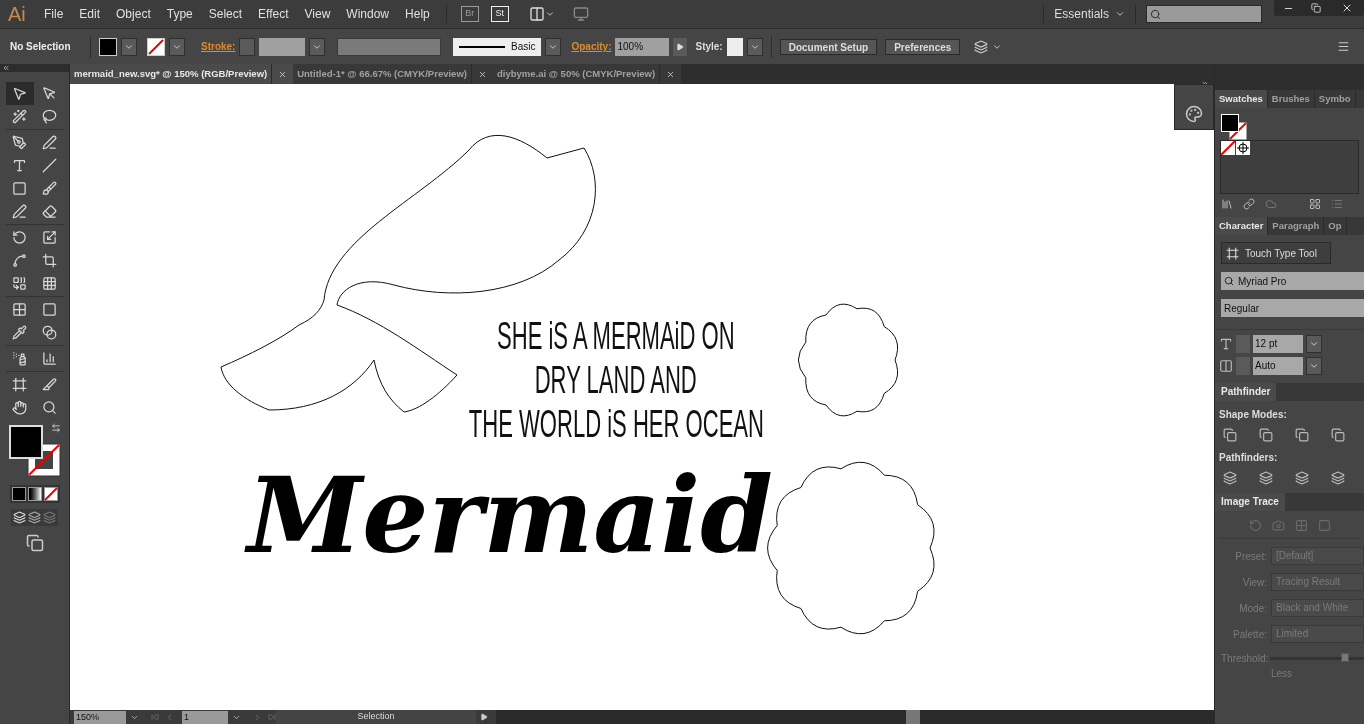 The width and height of the screenshot is (1364, 724). I want to click on none-swatch, so click(1228, 148).